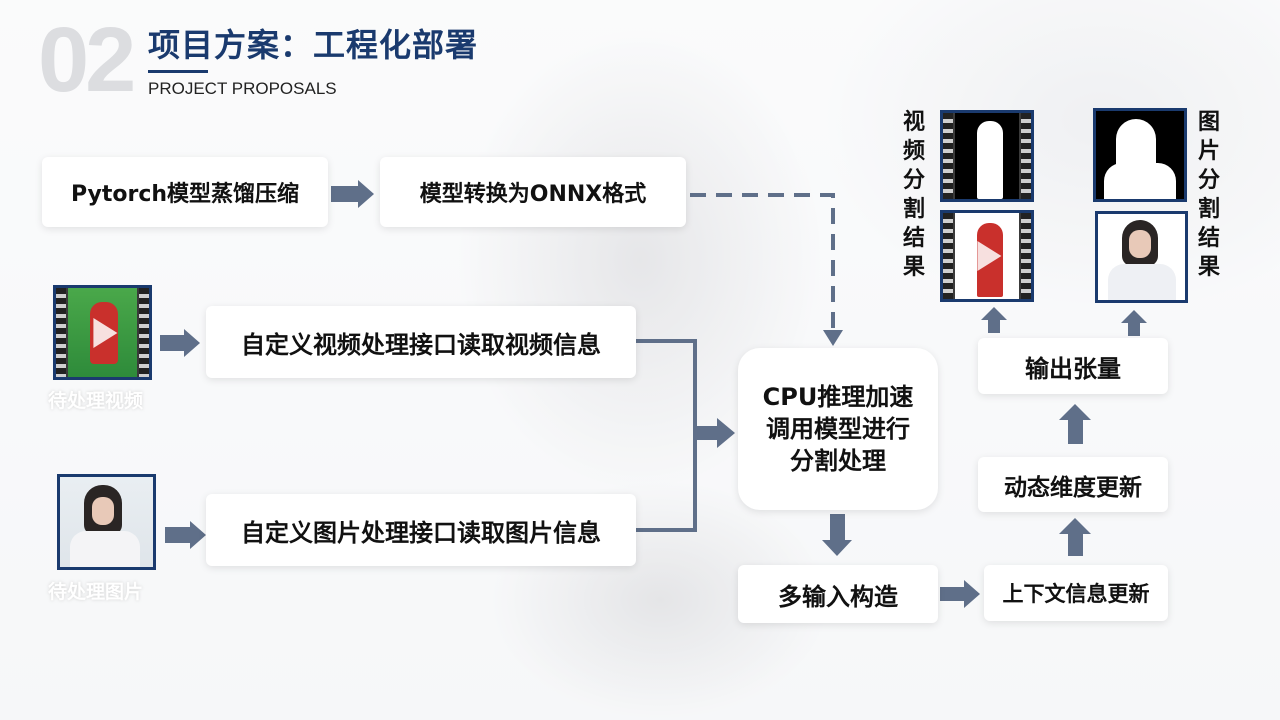  I want to click on video-result-label: 视频分割结果, so click(913, 195).